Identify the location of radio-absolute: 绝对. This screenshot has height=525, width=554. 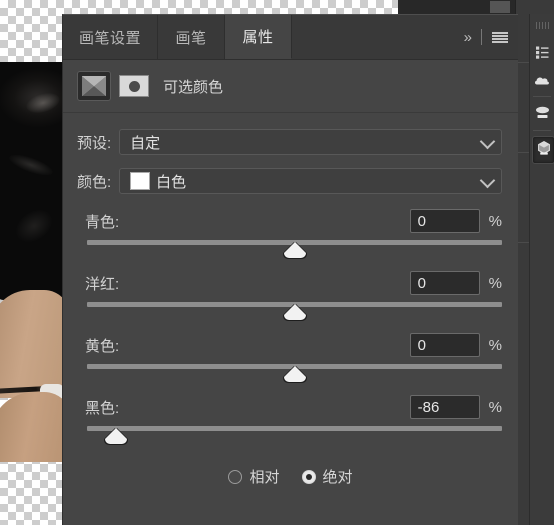
(327, 476).